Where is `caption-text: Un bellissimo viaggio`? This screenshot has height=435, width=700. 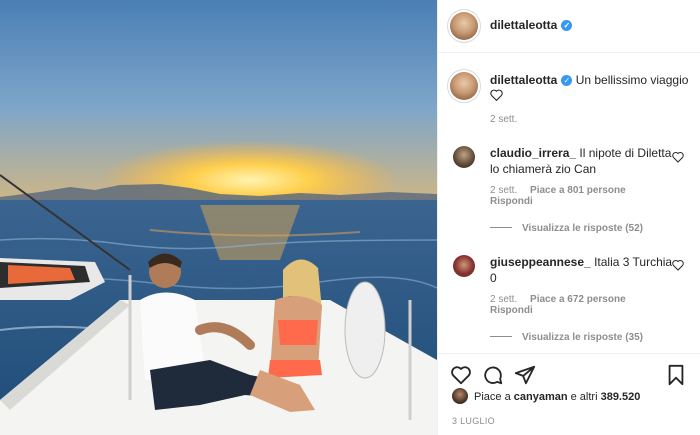 caption-text: Un bellissimo viaggio is located at coordinates (632, 80).